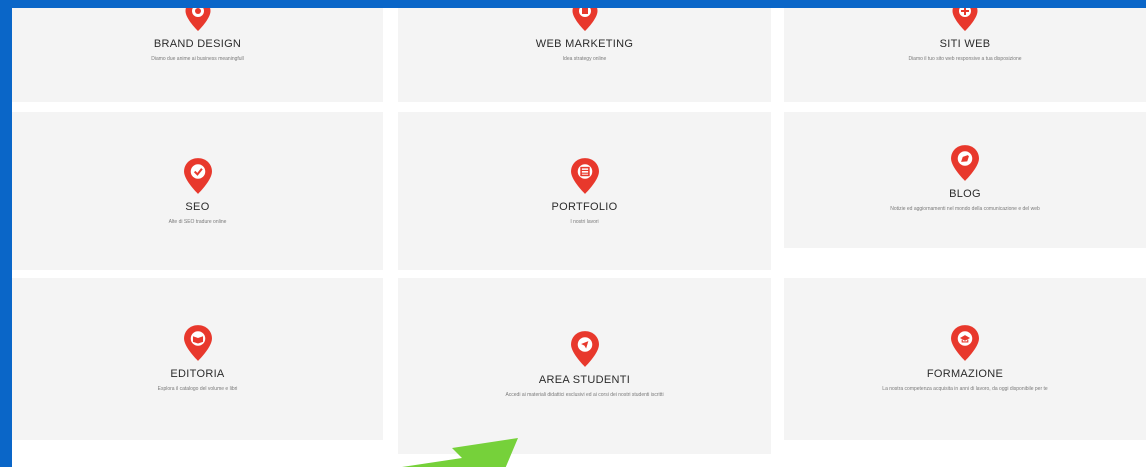 This screenshot has width=1146, height=467. What do you see at coordinates (584, 55) in the screenshot?
I see `service-card-web-marketing: WEB MARKETING Idea strategy online` at bounding box center [584, 55].